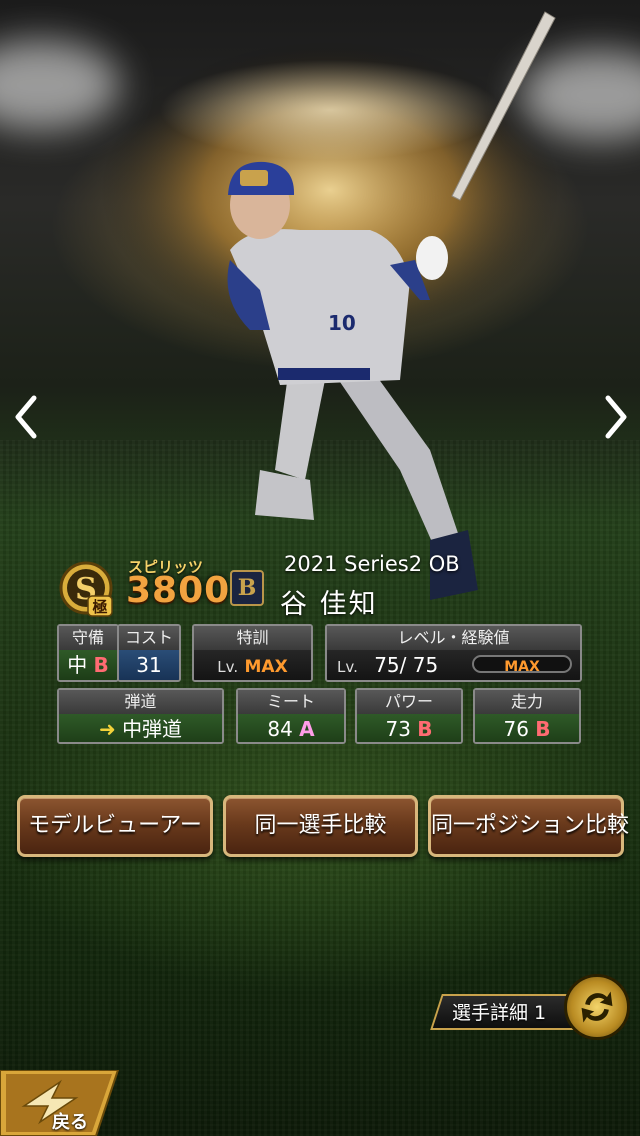 This screenshot has height=1136, width=640. I want to click on model-viewer-button: モデルビューアー, so click(115, 826).